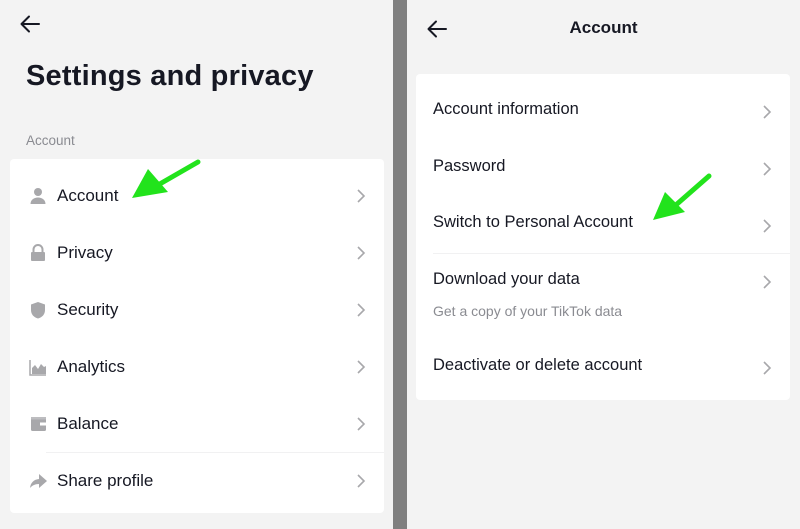 This screenshot has width=800, height=529. Describe the element at coordinates (197, 480) in the screenshot. I see `settings-item-share-profile: Share profile` at that location.